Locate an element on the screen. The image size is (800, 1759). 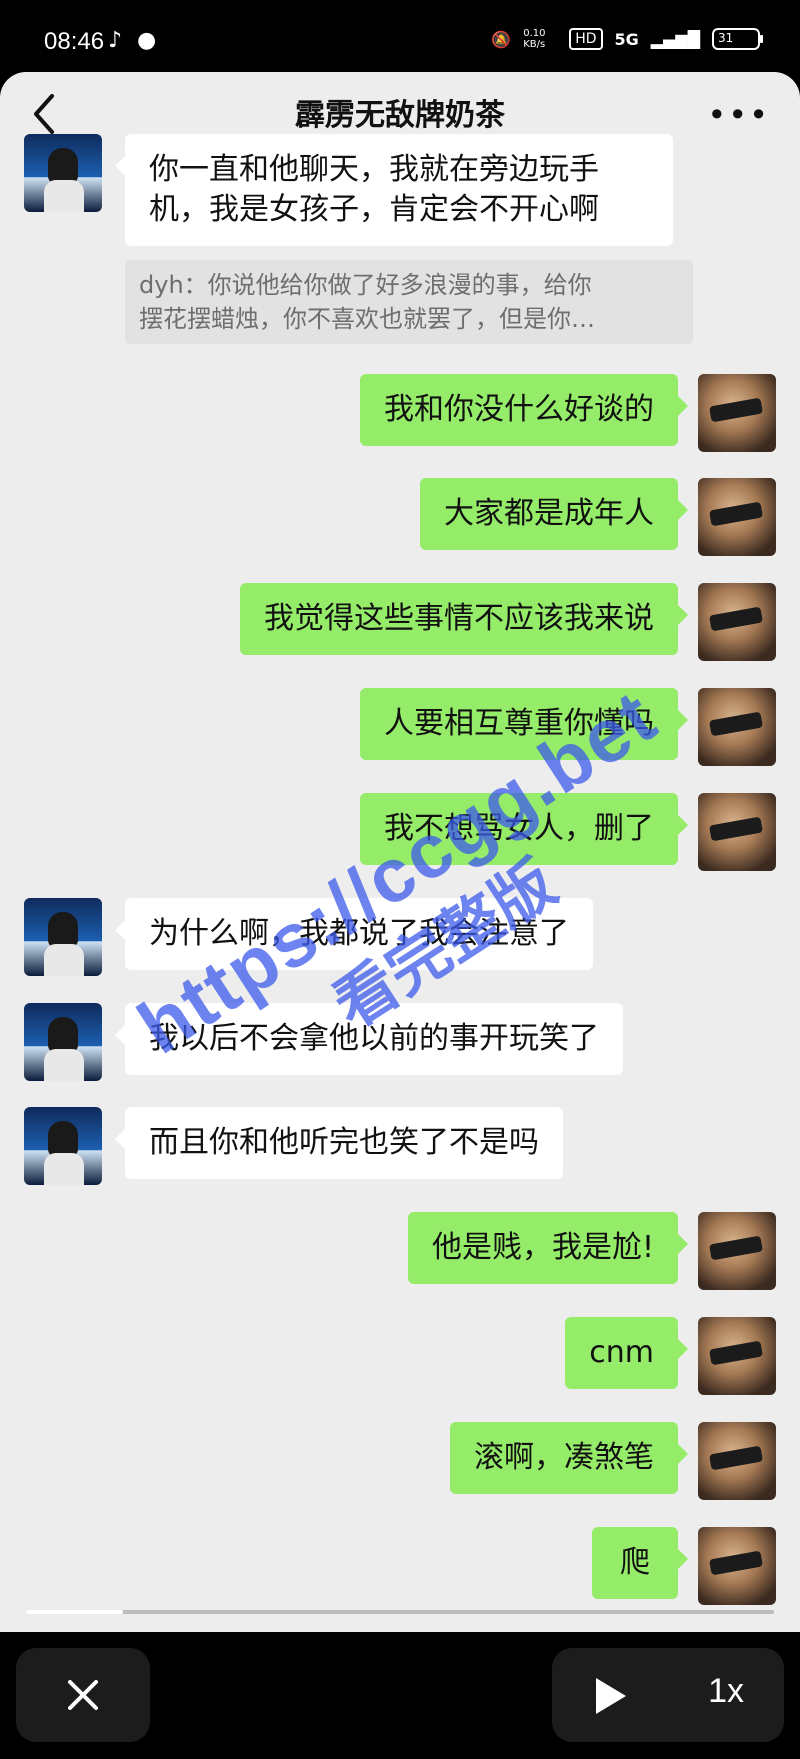
signal-icon: ▂▄▆█ is located at coordinates (675, 39).